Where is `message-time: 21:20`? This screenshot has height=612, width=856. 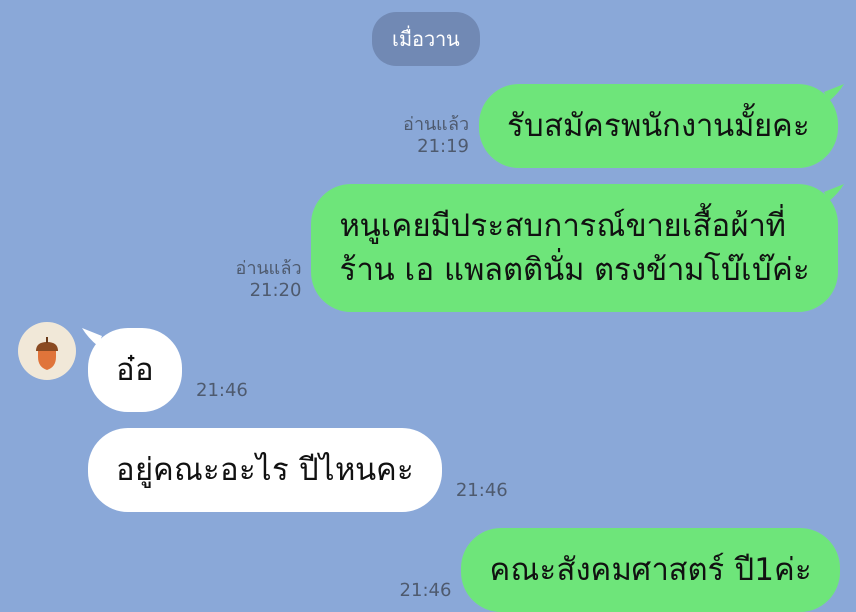 message-time: 21:20 is located at coordinates (276, 291).